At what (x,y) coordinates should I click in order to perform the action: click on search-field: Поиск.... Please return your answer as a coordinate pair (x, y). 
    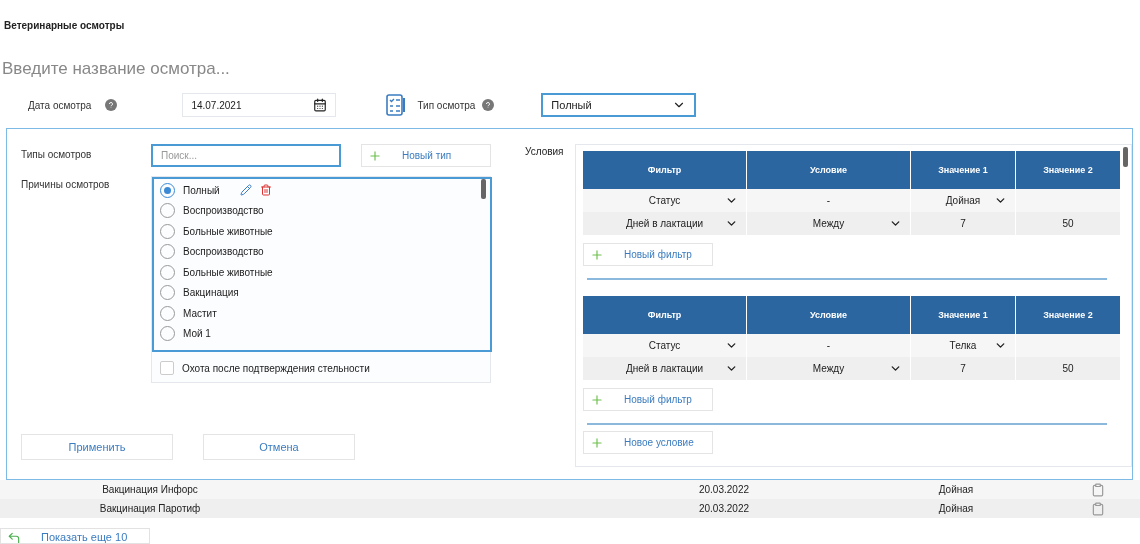
    Looking at the image, I should click on (246, 155).